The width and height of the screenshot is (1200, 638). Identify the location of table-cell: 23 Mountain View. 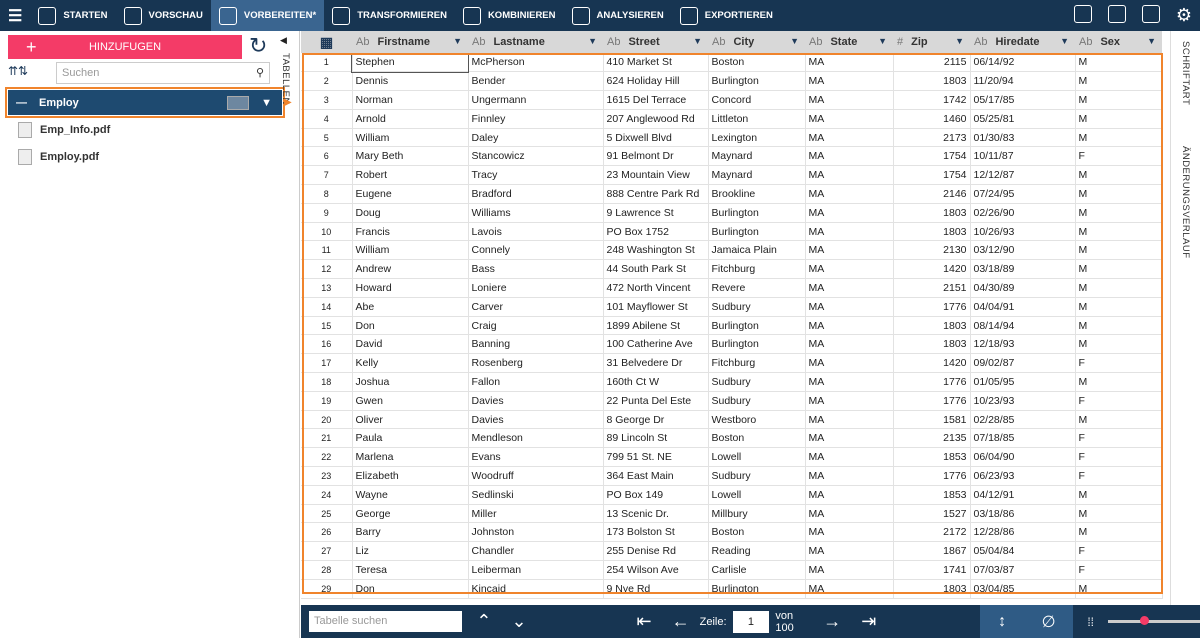
(656, 175).